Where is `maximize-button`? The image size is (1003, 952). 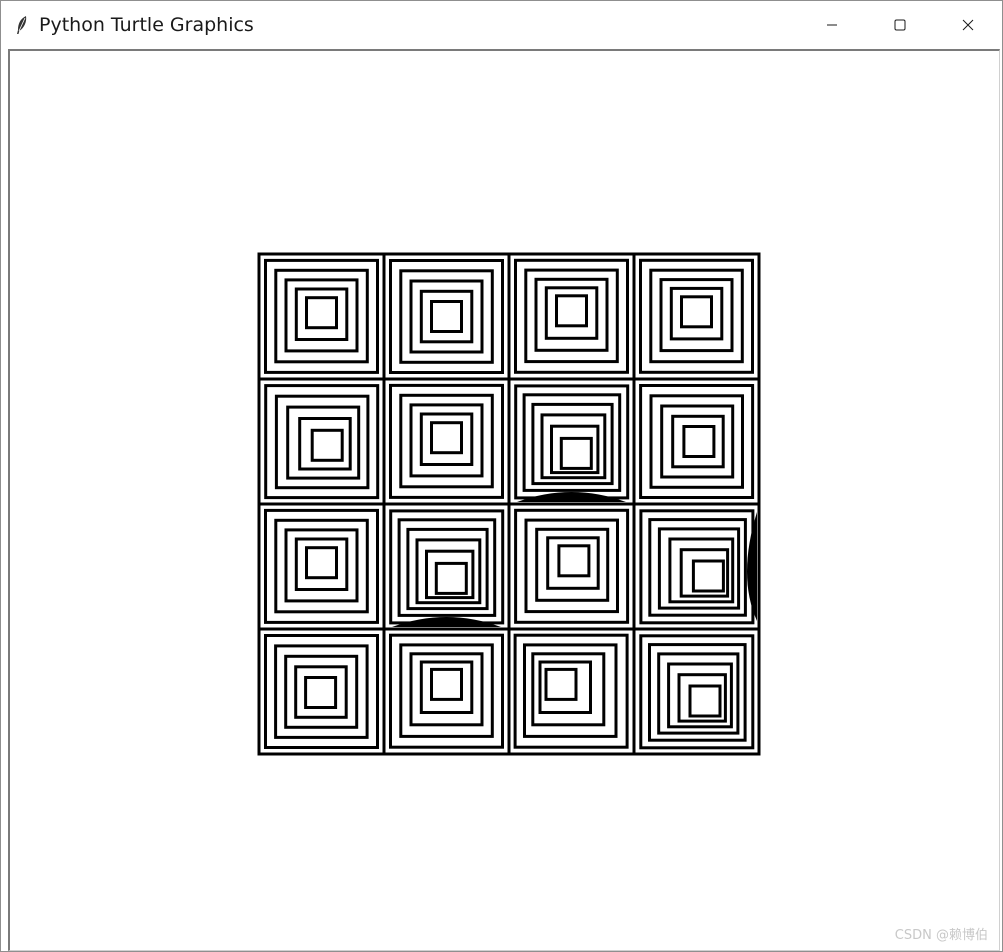 maximize-button is located at coordinates (900, 24).